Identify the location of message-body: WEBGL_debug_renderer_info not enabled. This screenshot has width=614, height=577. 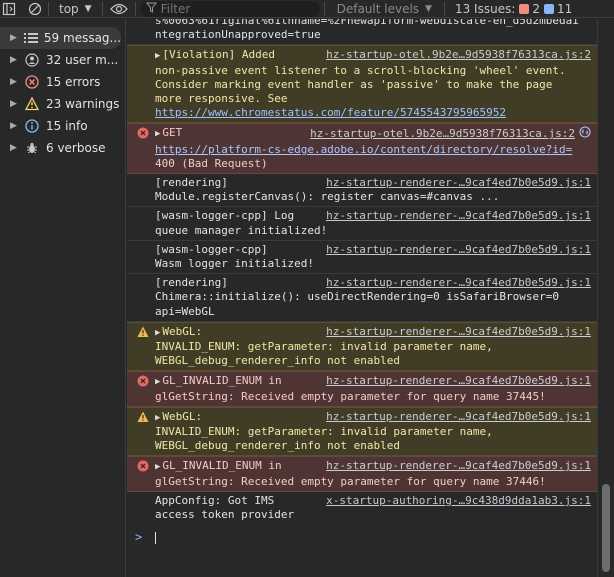
(278, 361).